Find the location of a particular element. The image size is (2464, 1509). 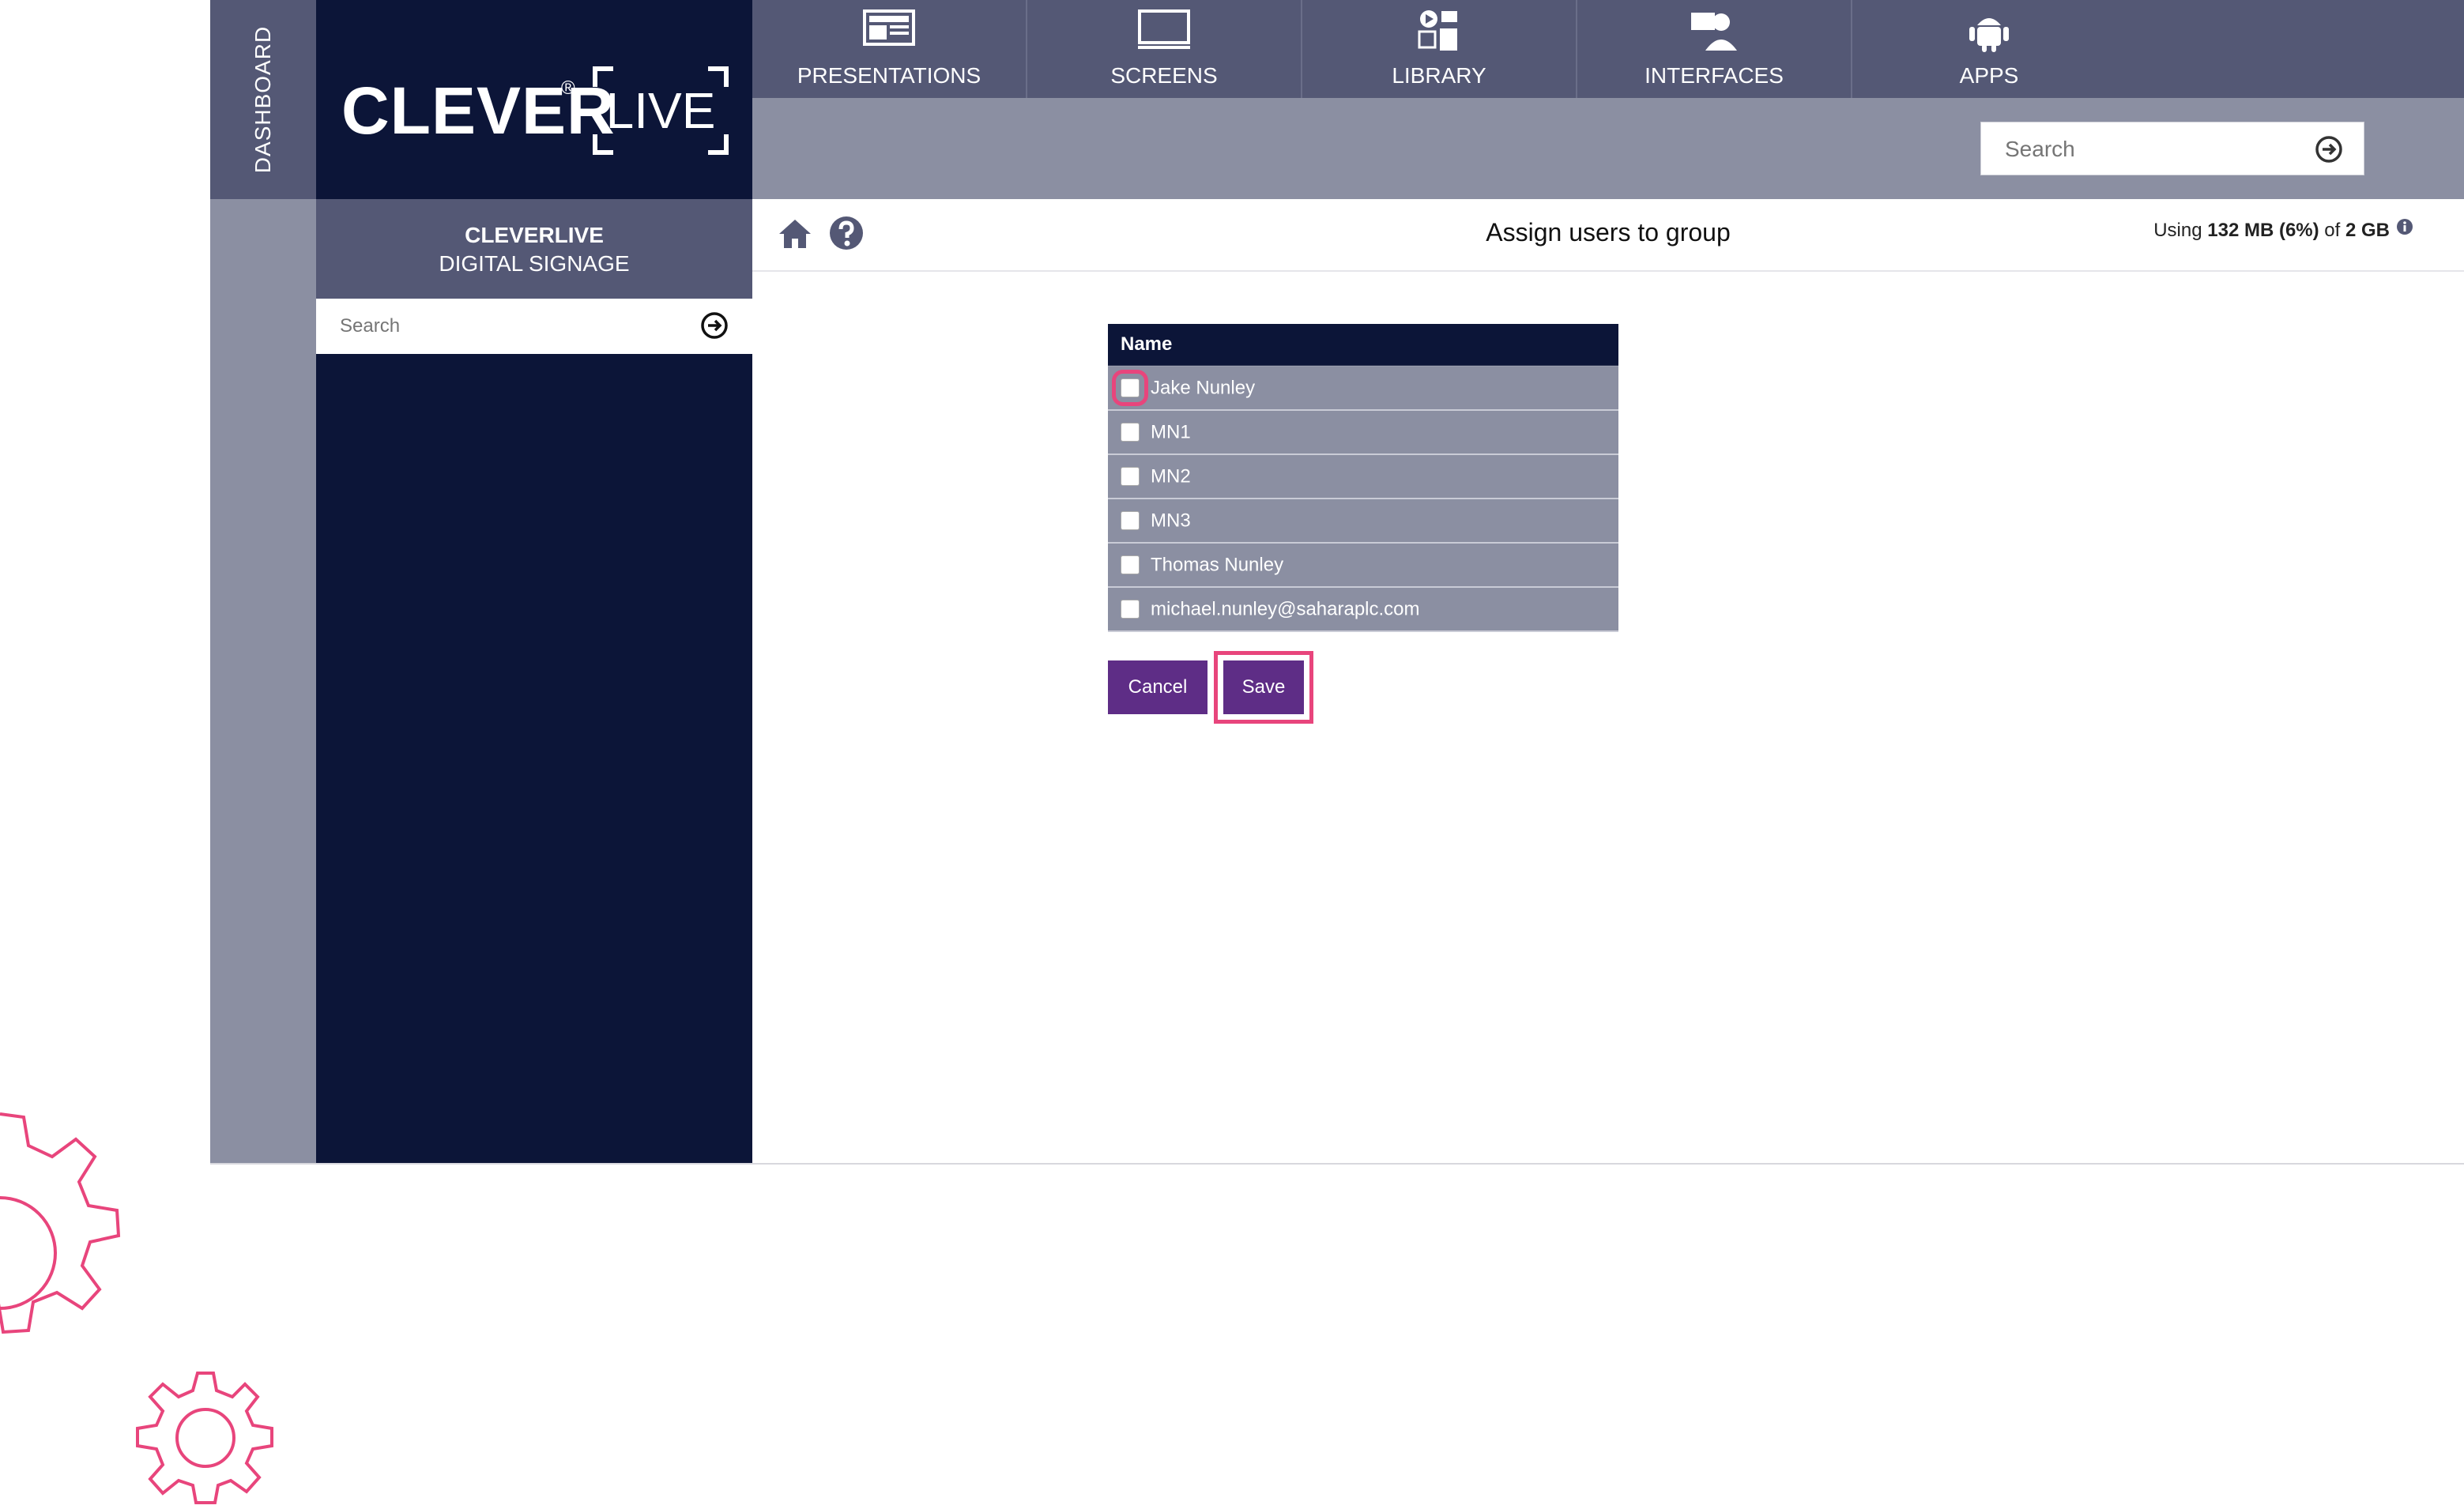

storage-usage: Using 132 MB (6%) of 2 GB is located at coordinates (2271, 231).